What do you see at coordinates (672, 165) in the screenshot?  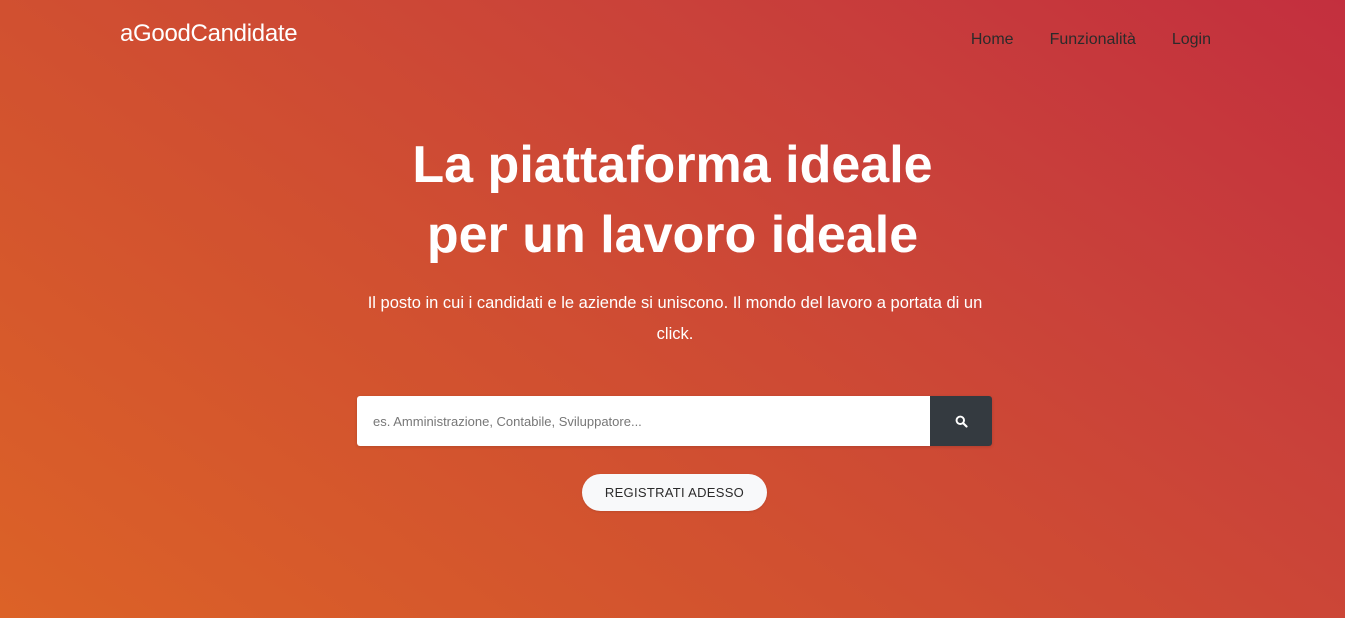 I see `hero-title-line-1: La piattaforma ideale` at bounding box center [672, 165].